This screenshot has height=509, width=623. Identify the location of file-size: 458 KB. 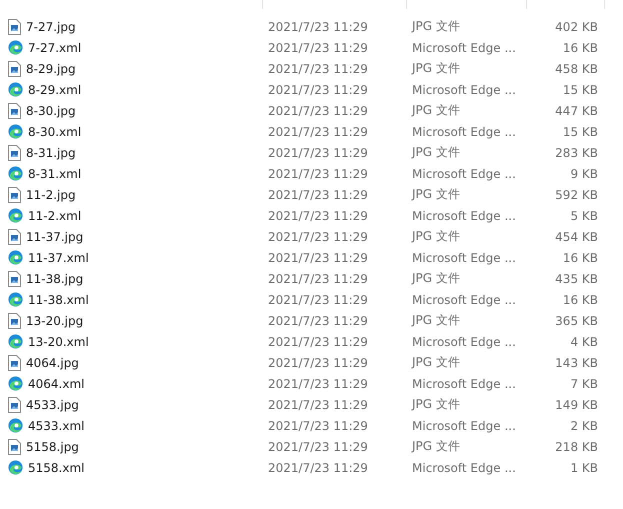
(576, 69).